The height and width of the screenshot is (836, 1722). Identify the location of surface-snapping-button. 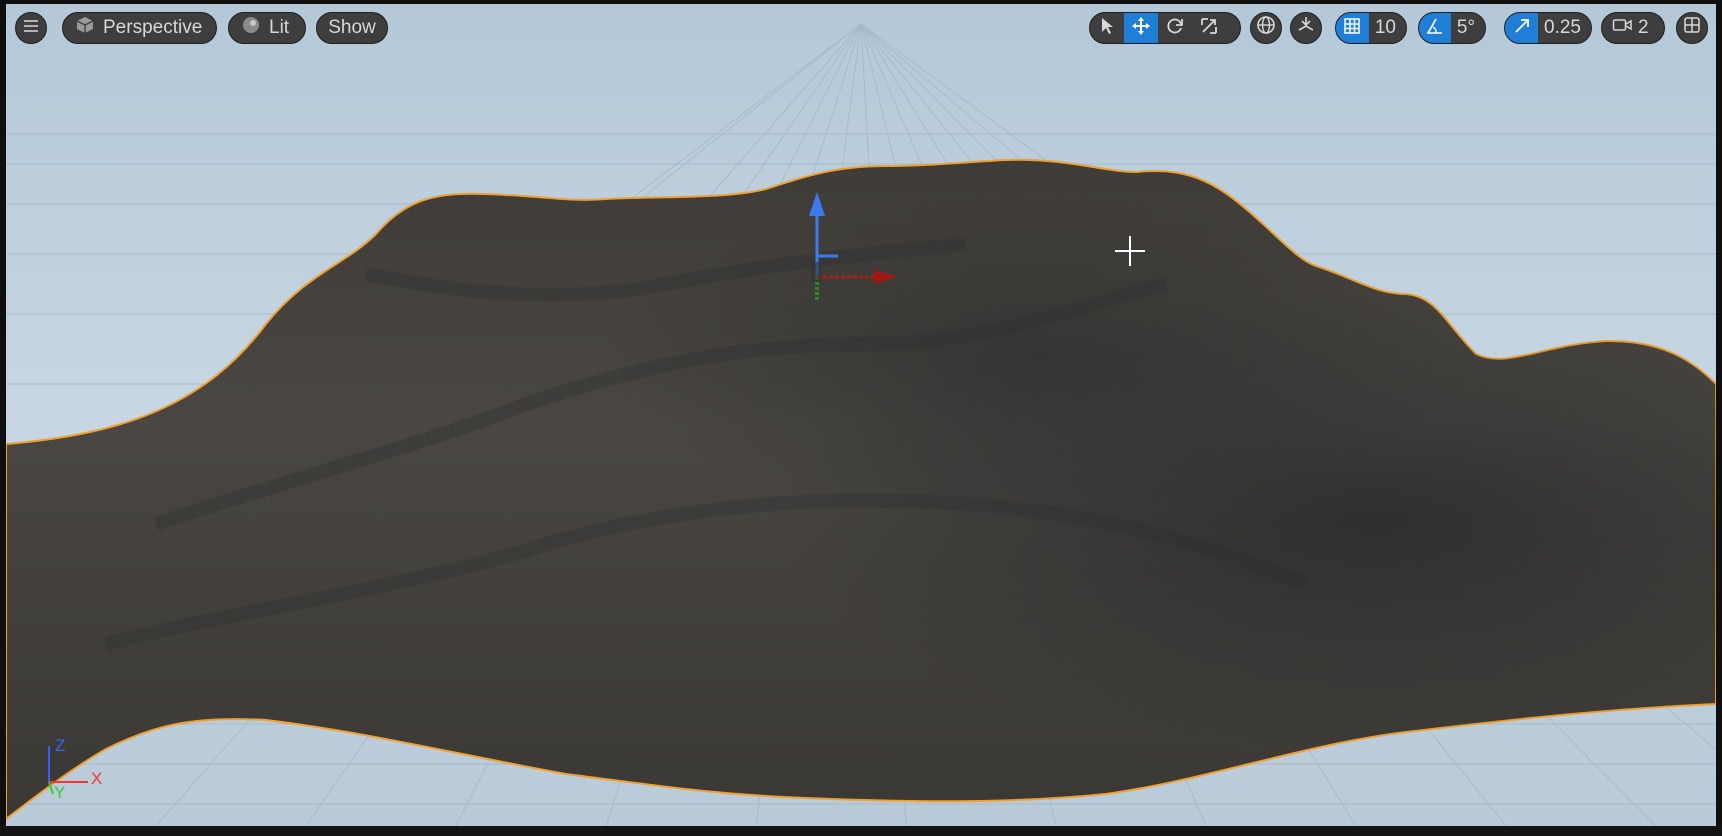
(1306, 28).